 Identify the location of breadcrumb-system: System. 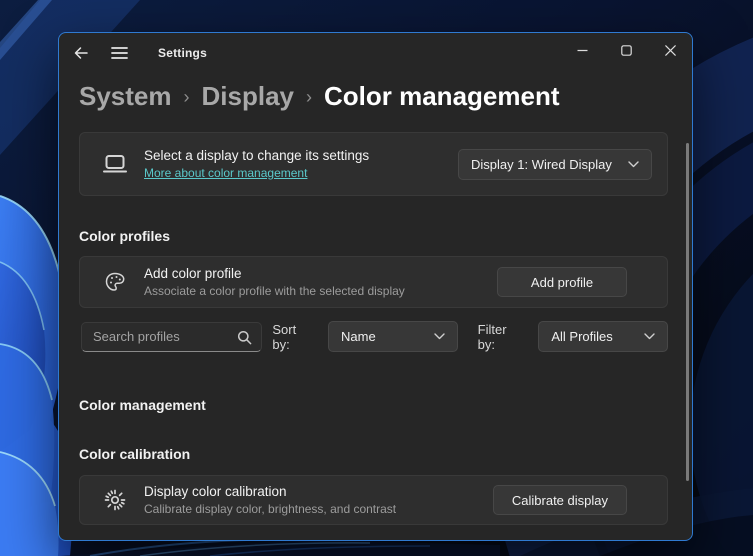
(125, 96).